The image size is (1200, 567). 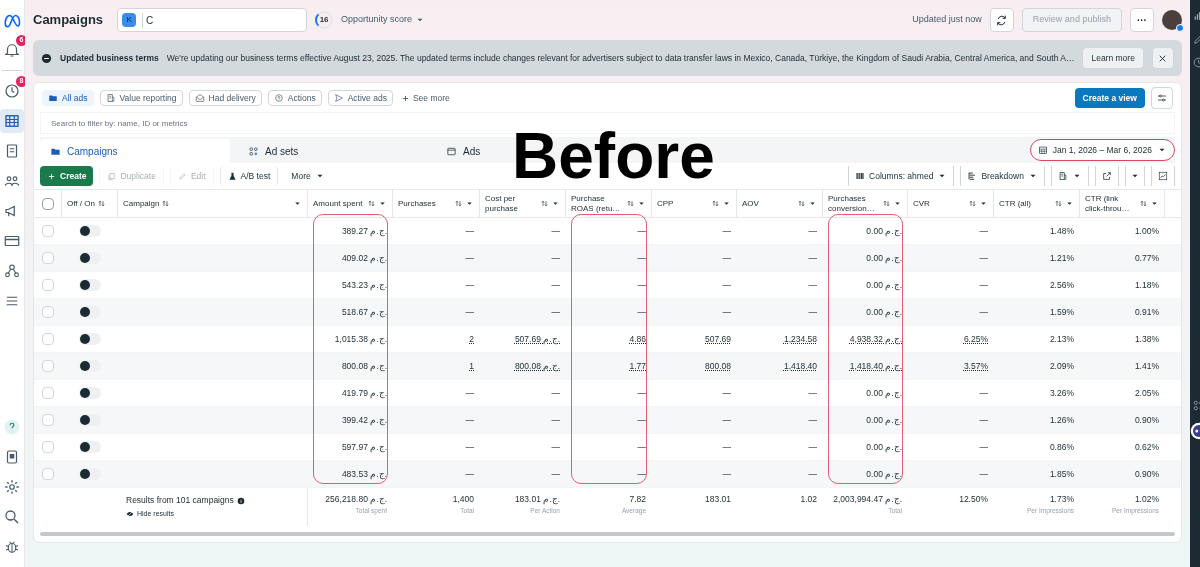 What do you see at coordinates (901, 176) in the screenshot?
I see `columns-button: Columns: ahmed` at bounding box center [901, 176].